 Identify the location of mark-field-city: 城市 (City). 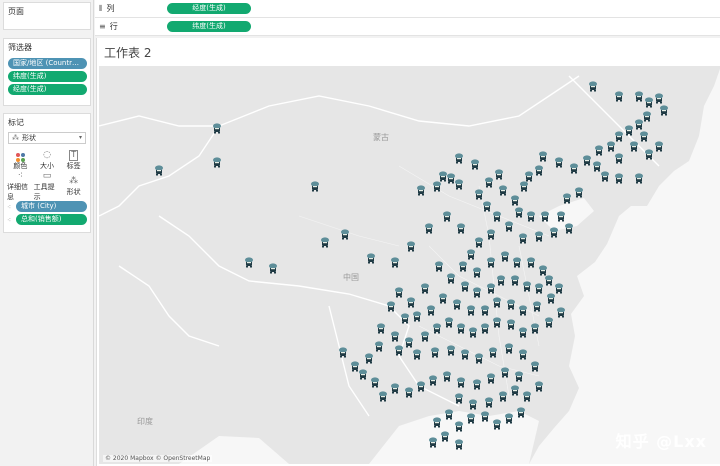
(51, 206).